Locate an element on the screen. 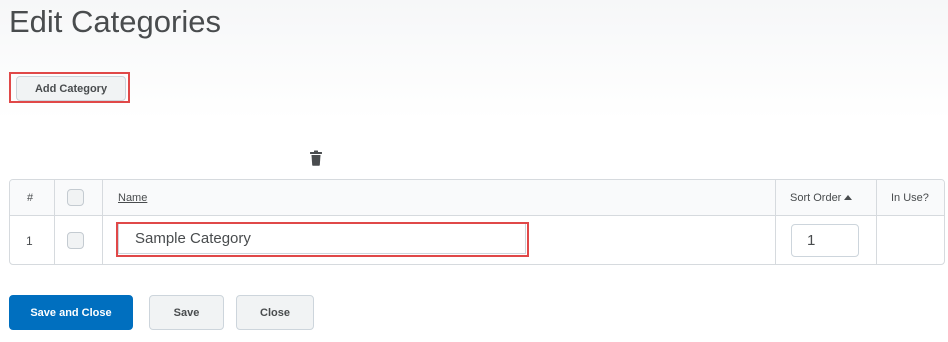 The width and height of the screenshot is (948, 342). sort-ascending-icon is located at coordinates (848, 197).